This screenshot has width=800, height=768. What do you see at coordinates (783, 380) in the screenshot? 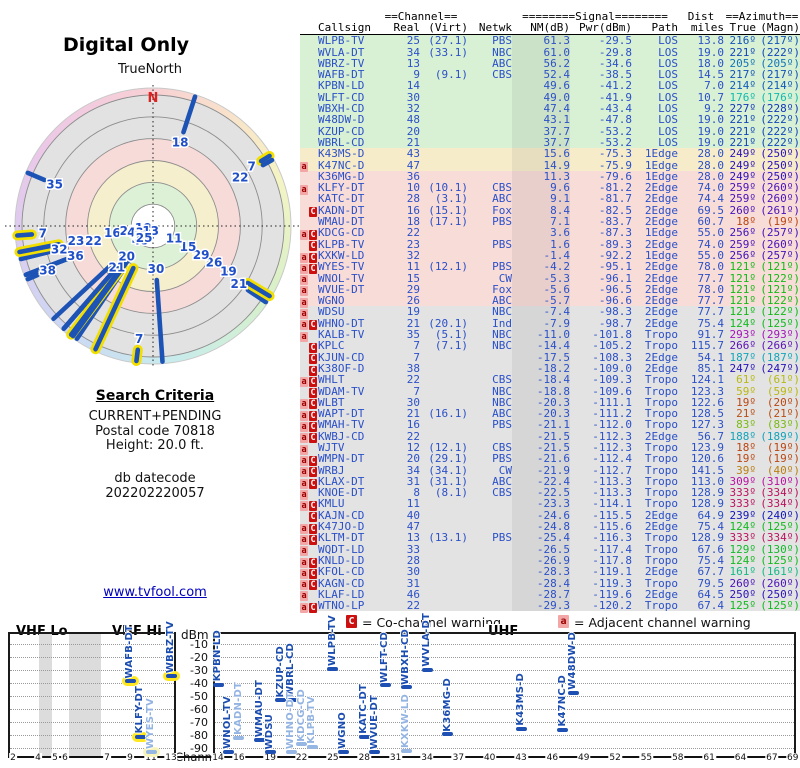
I see `cell-magn: (61º)` at bounding box center [783, 380].